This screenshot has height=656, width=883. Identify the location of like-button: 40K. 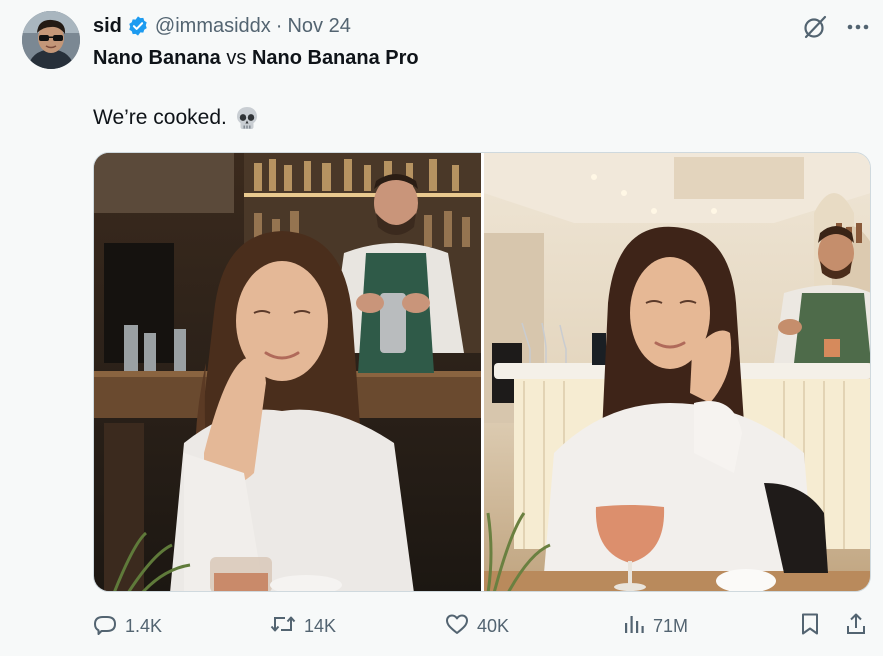
(477, 626).